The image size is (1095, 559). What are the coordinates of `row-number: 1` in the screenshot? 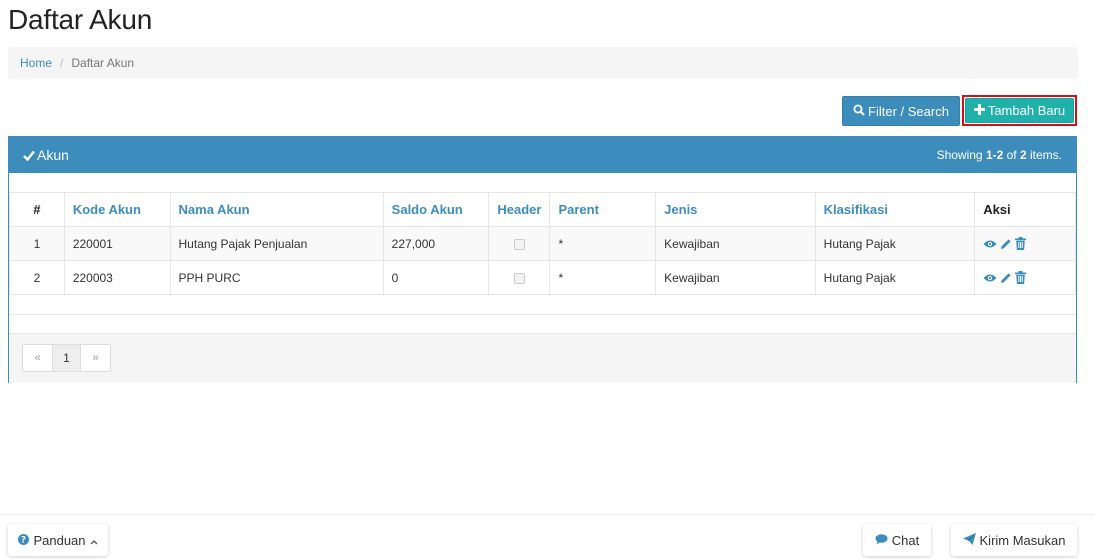 It's located at (37, 243).